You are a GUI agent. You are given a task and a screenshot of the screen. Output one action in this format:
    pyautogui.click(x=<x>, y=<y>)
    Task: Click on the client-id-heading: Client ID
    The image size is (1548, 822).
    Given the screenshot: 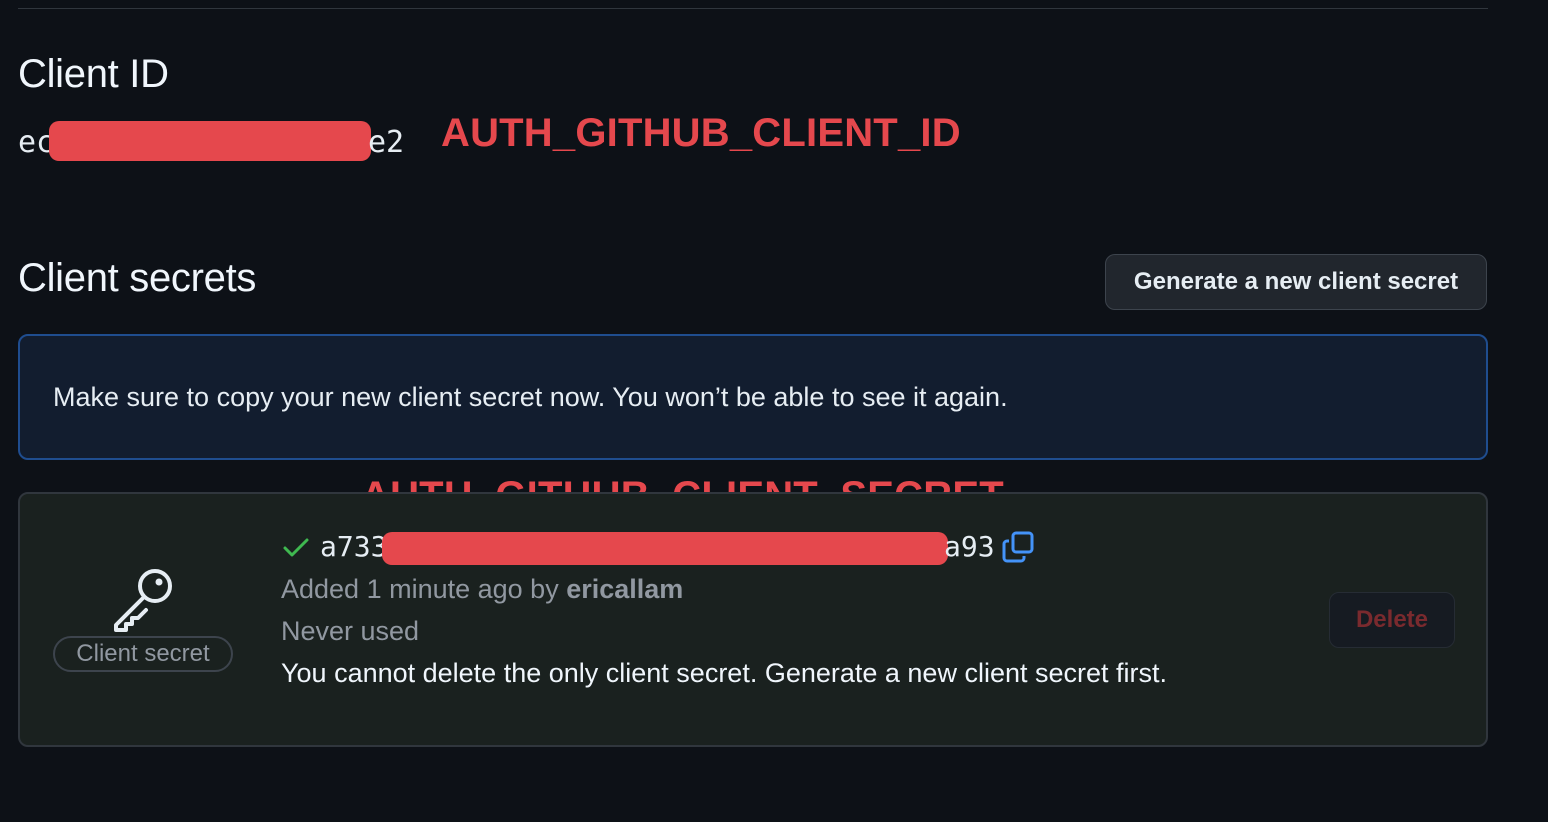 What is the action you would take?
    pyautogui.click(x=93, y=74)
    